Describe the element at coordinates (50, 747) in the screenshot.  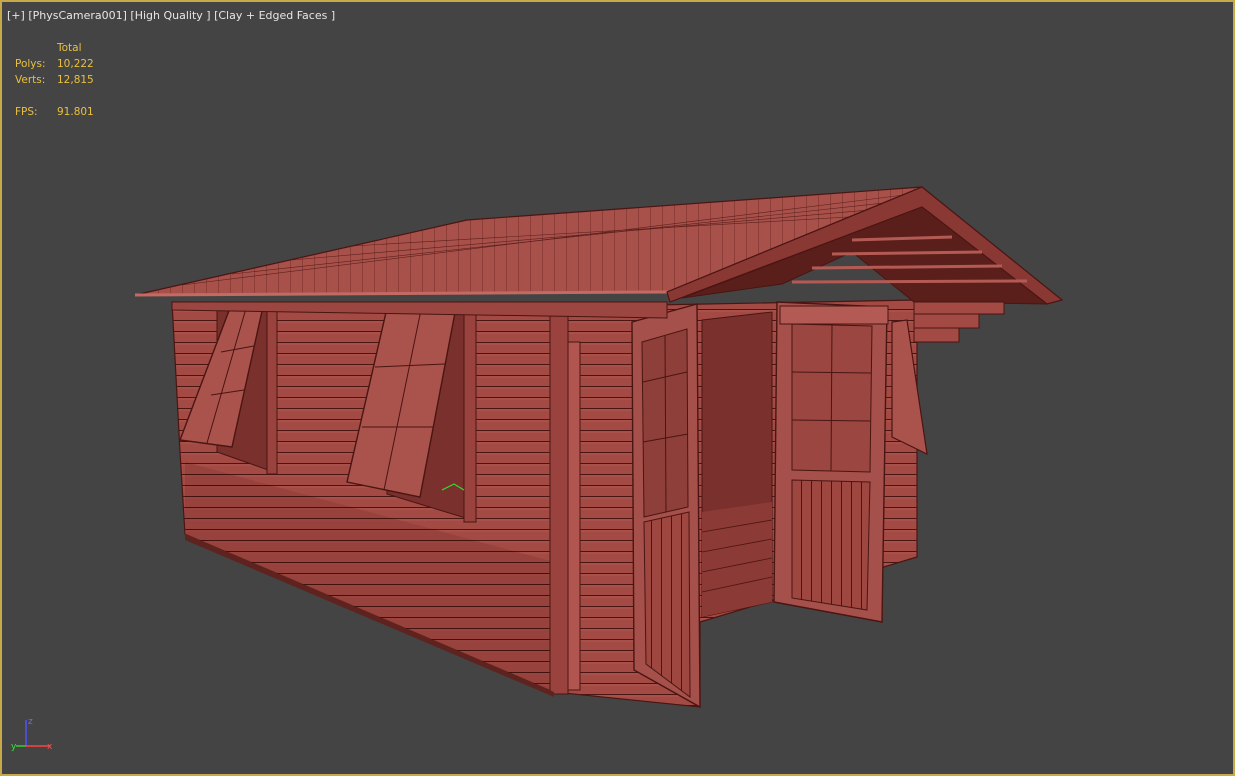
I see `axis-x-label: x` at that location.